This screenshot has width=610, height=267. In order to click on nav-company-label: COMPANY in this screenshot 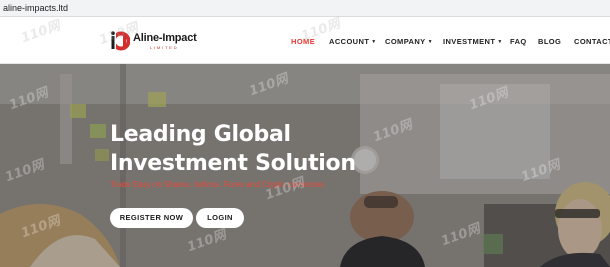, I will do `click(405, 41)`.